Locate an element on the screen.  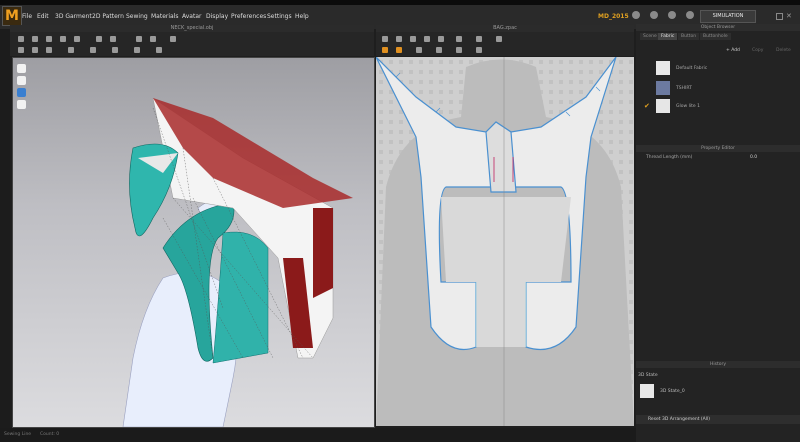
sew-icon is located at coordinates (99, 39).